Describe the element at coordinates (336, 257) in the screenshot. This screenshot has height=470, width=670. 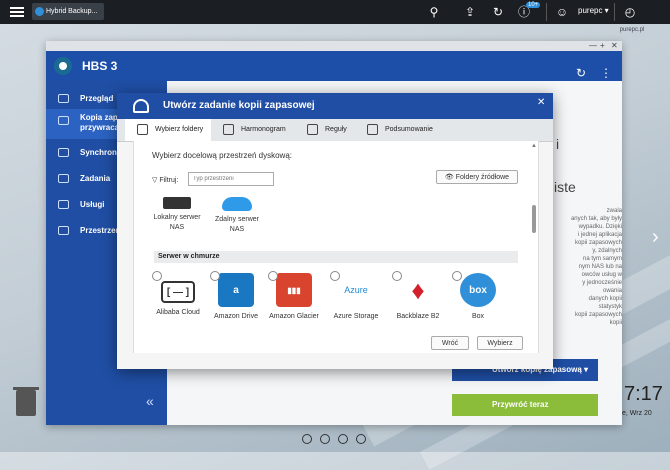
I see `cloud-section-header: Serwer w chmurze` at that location.